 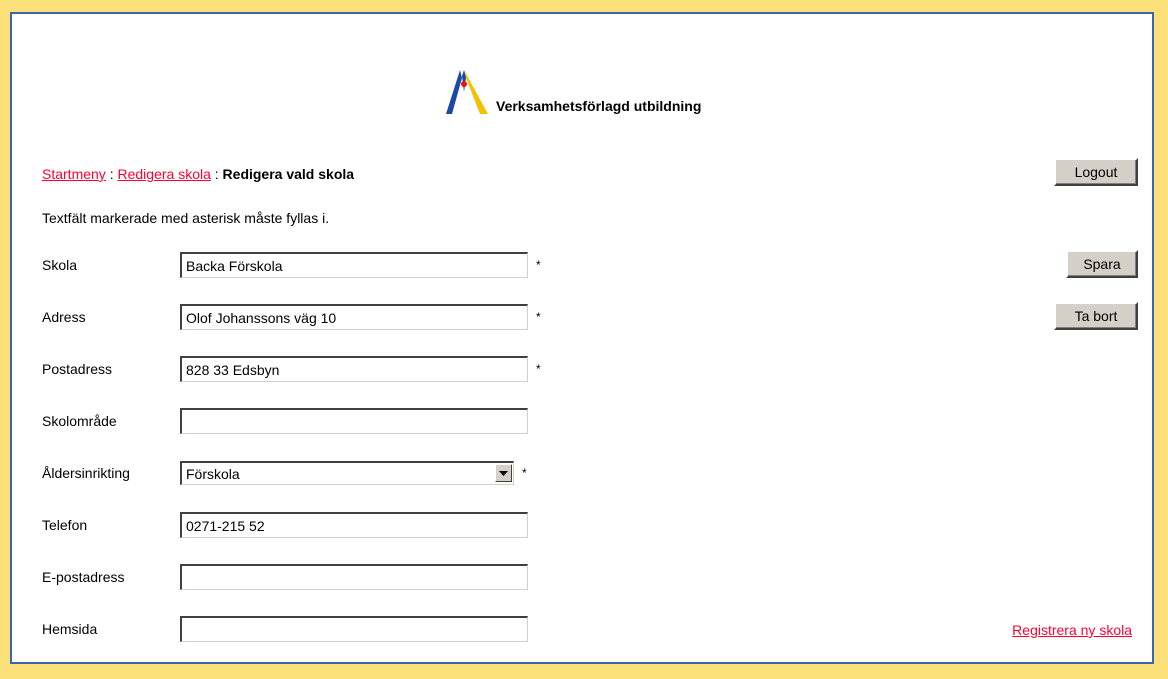 What do you see at coordinates (83, 577) in the screenshot?
I see `epost-label: E-postadress` at bounding box center [83, 577].